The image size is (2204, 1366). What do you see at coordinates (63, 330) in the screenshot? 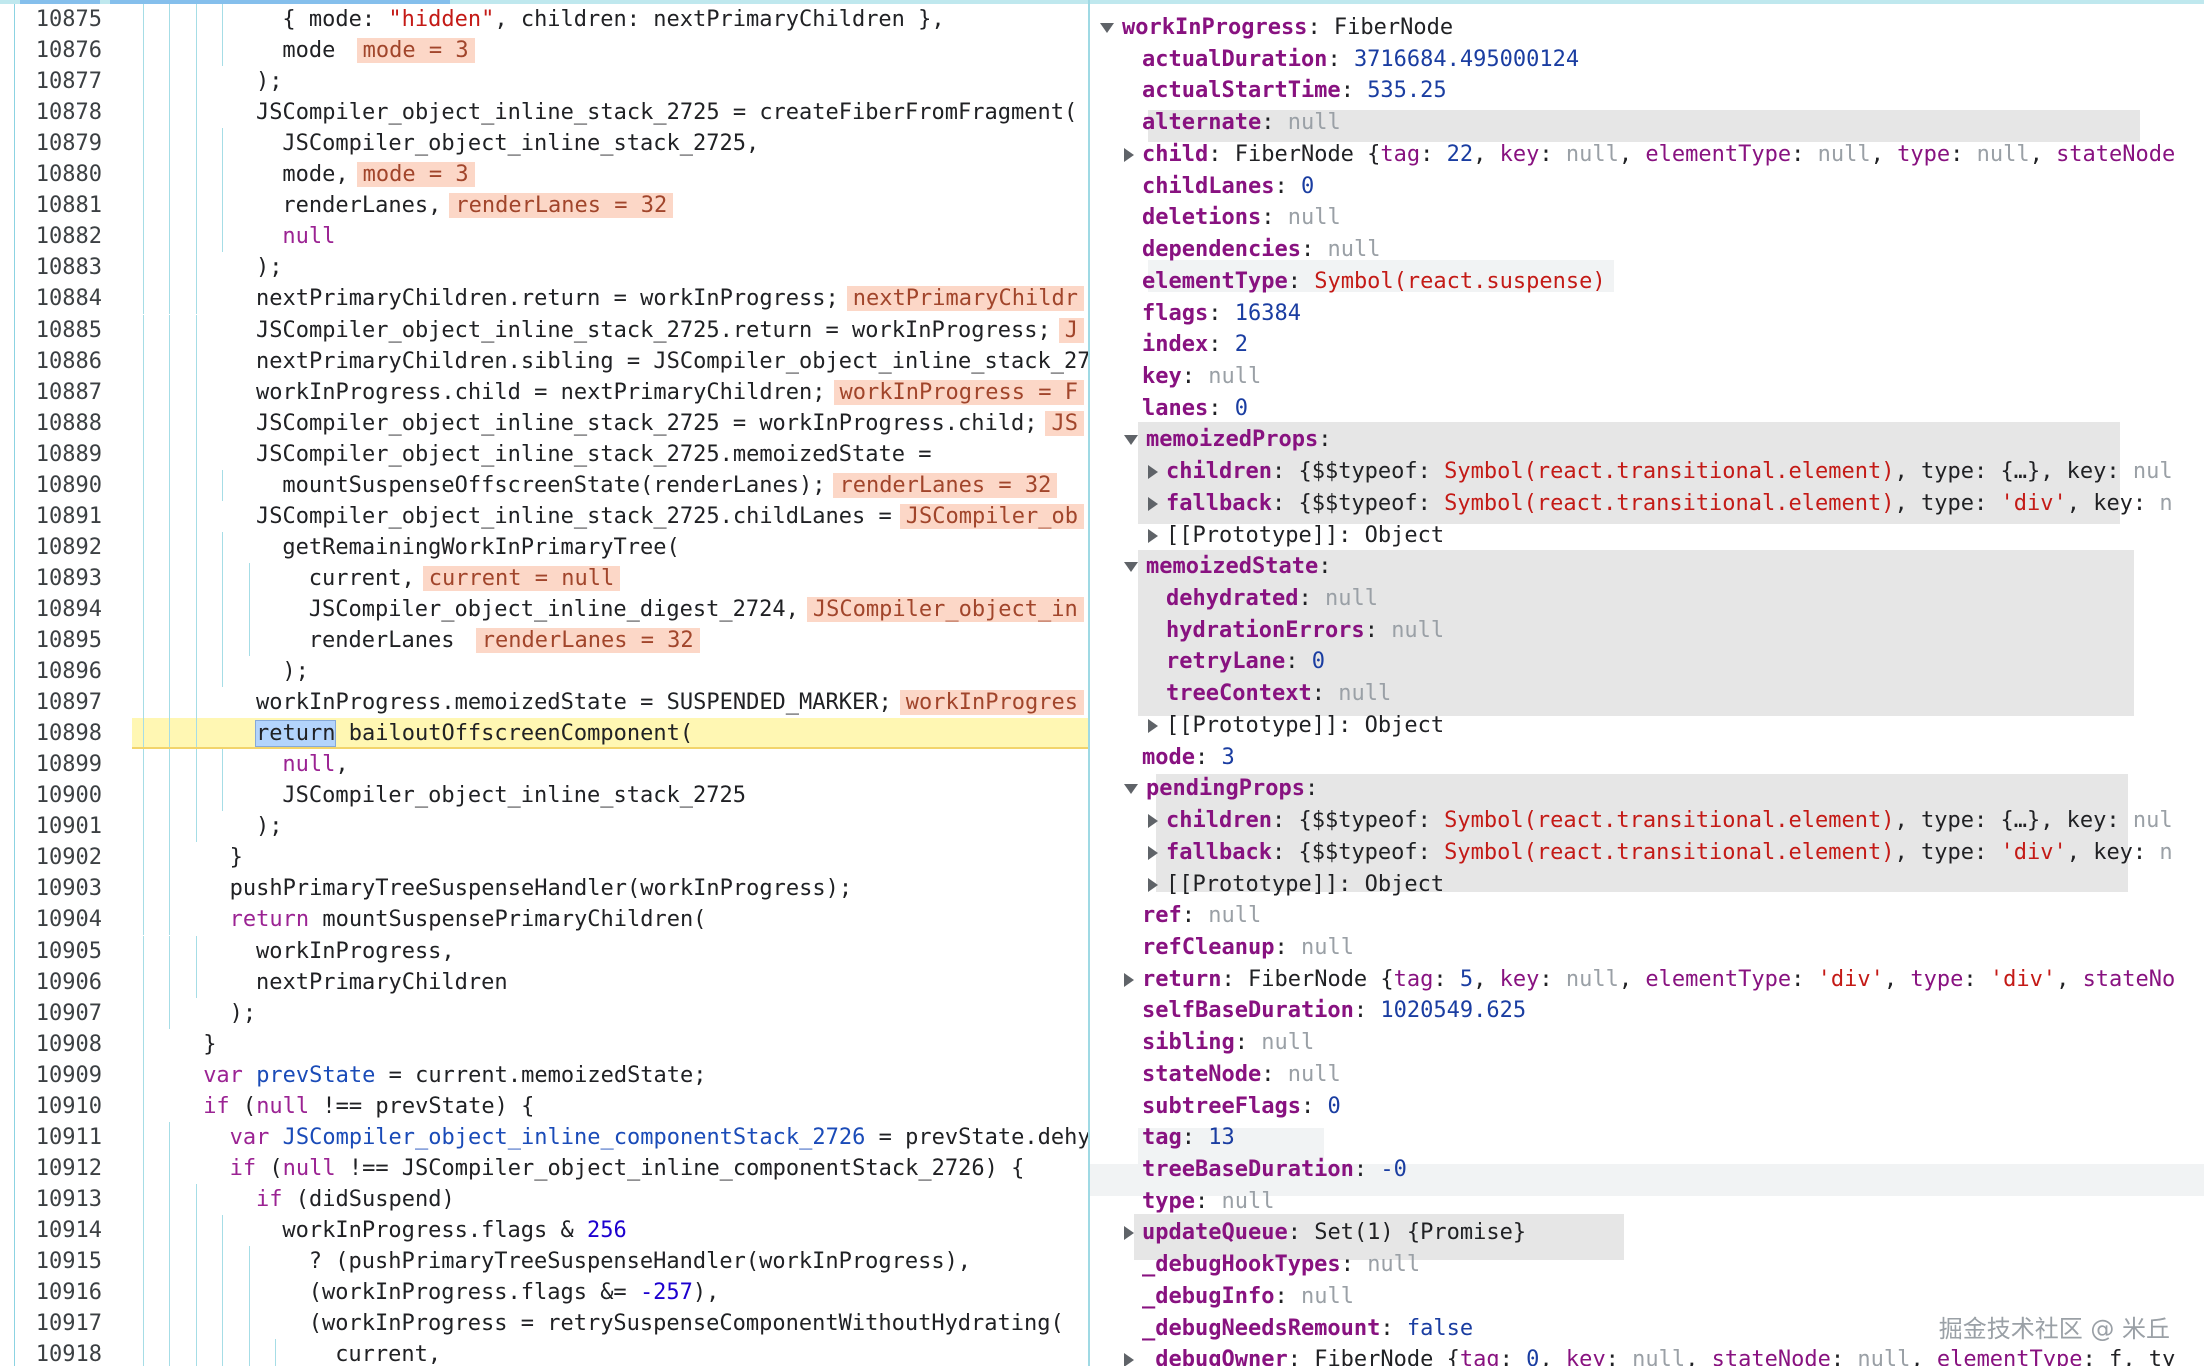
I see `line-number: 10885` at bounding box center [63, 330].